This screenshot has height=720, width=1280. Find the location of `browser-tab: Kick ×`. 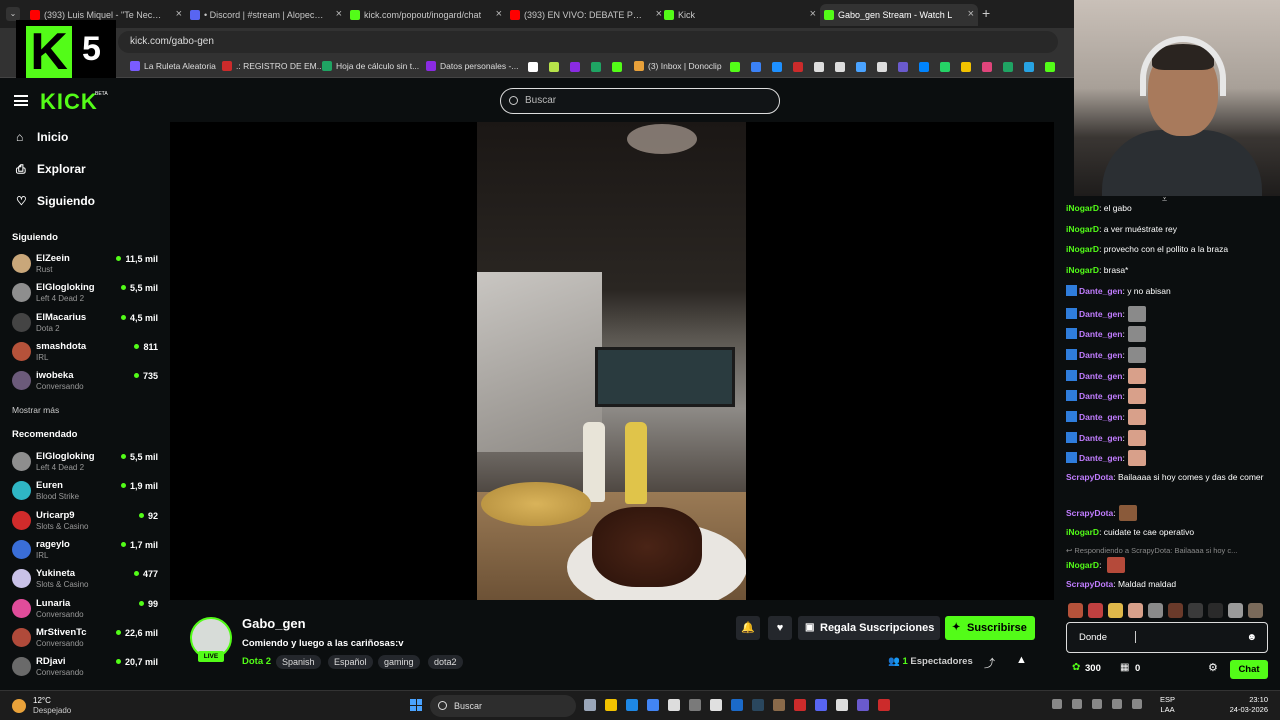

browser-tab: Kick × is located at coordinates (740, 15).